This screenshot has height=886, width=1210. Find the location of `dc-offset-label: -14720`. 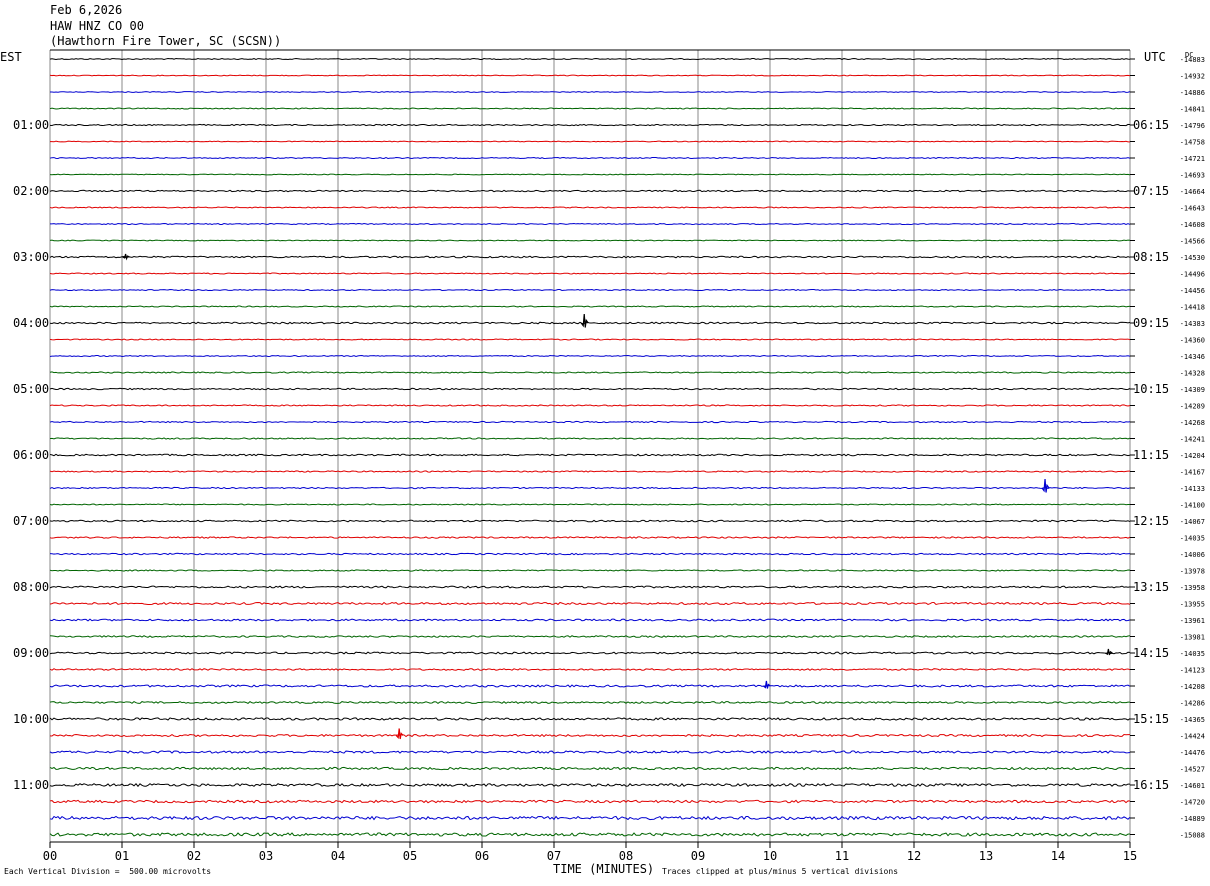

dc-offset-label: -14720 is located at coordinates (1192, 803).